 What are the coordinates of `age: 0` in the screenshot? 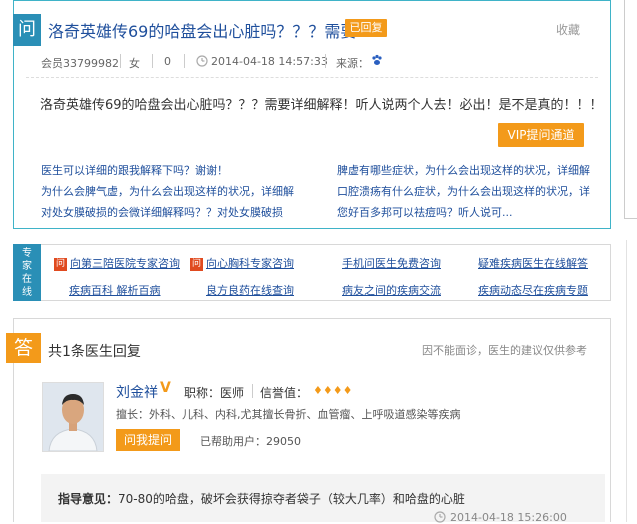 It's located at (167, 61).